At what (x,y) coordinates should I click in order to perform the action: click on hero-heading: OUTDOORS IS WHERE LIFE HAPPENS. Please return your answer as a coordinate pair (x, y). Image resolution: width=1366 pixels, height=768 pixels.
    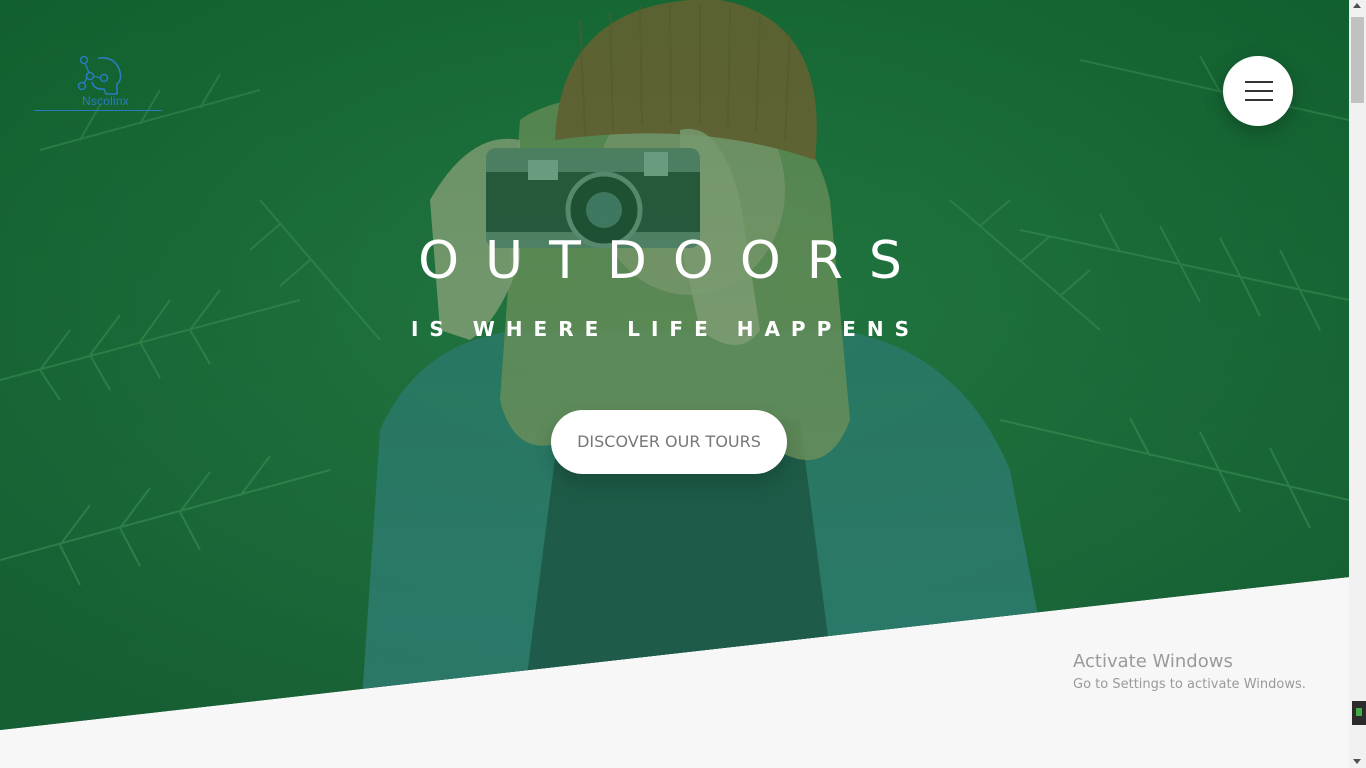
    Looking at the image, I should click on (660, 285).